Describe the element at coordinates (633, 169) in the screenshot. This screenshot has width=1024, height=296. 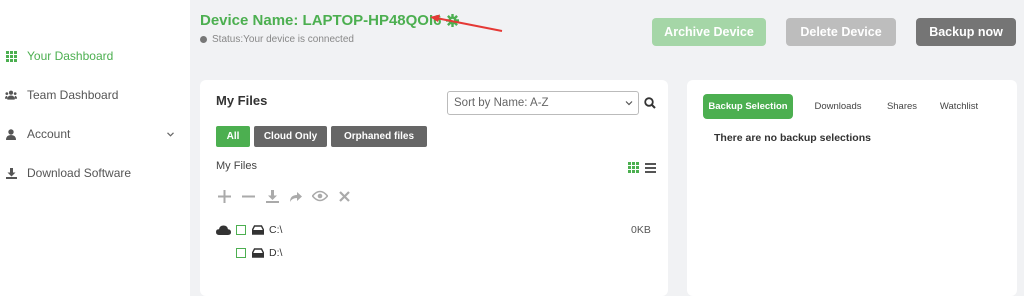
I see `grid-view-icon` at that location.